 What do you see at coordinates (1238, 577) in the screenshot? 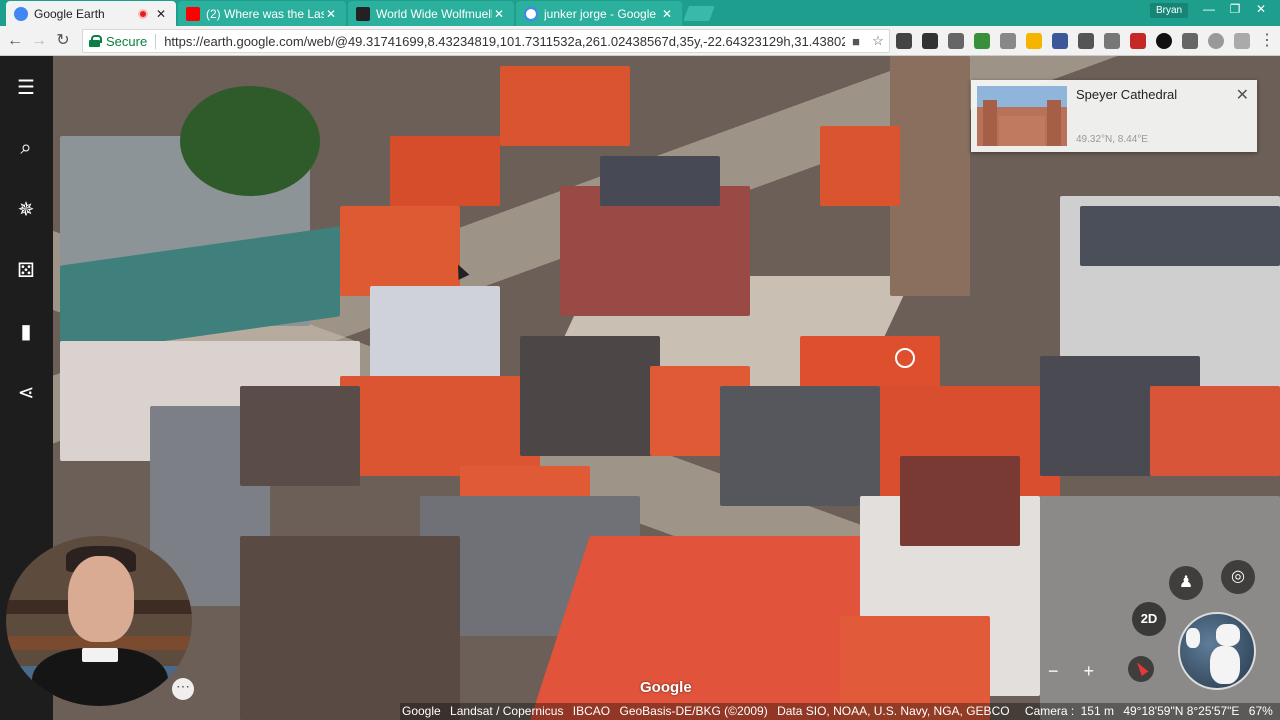
I see `my-location-icon: ◎` at bounding box center [1238, 577].